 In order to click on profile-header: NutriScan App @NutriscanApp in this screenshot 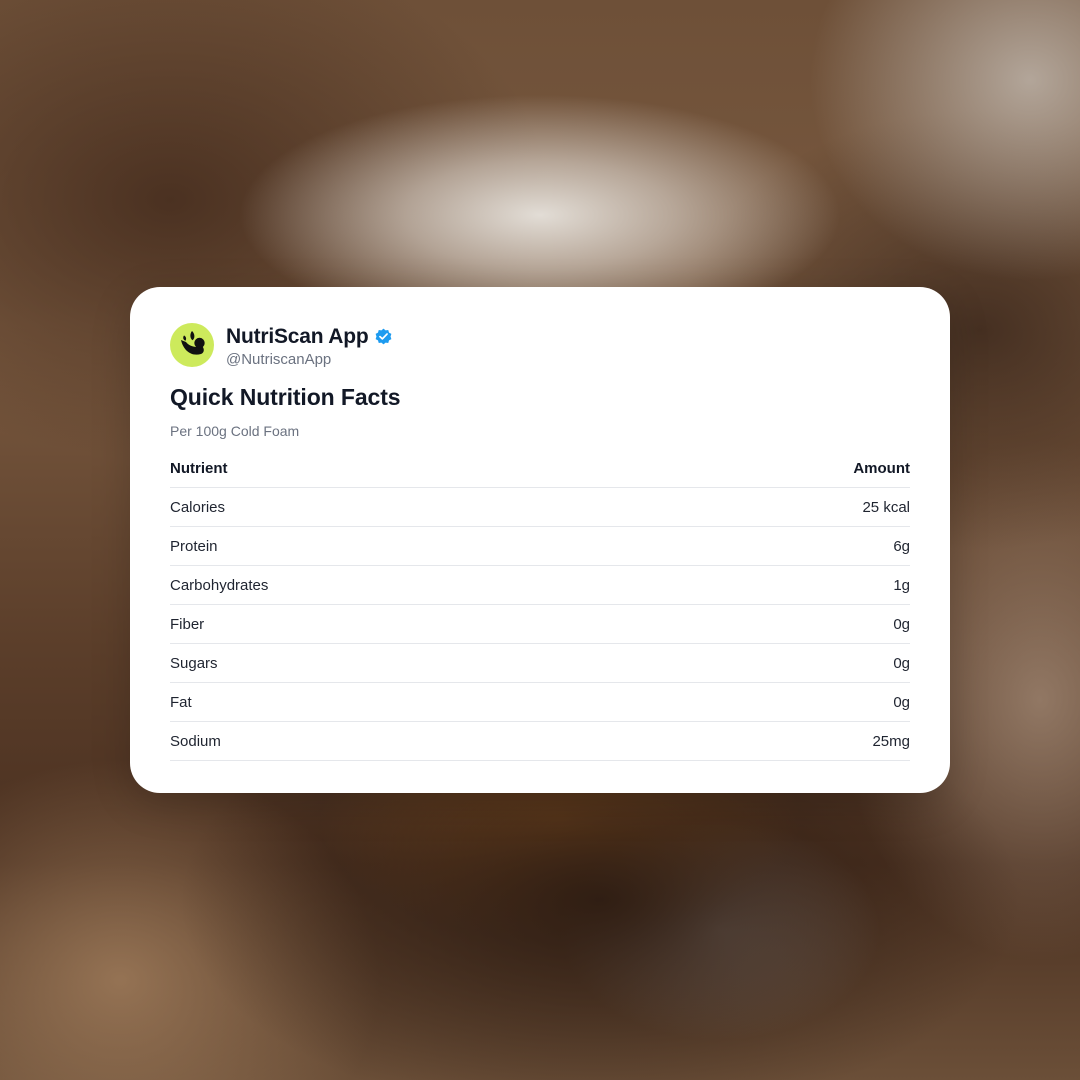, I will do `click(281, 345)`.